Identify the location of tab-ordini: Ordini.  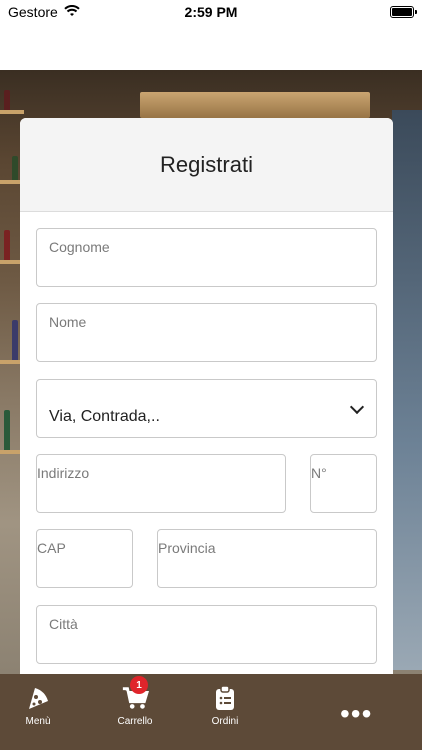
(225, 712).